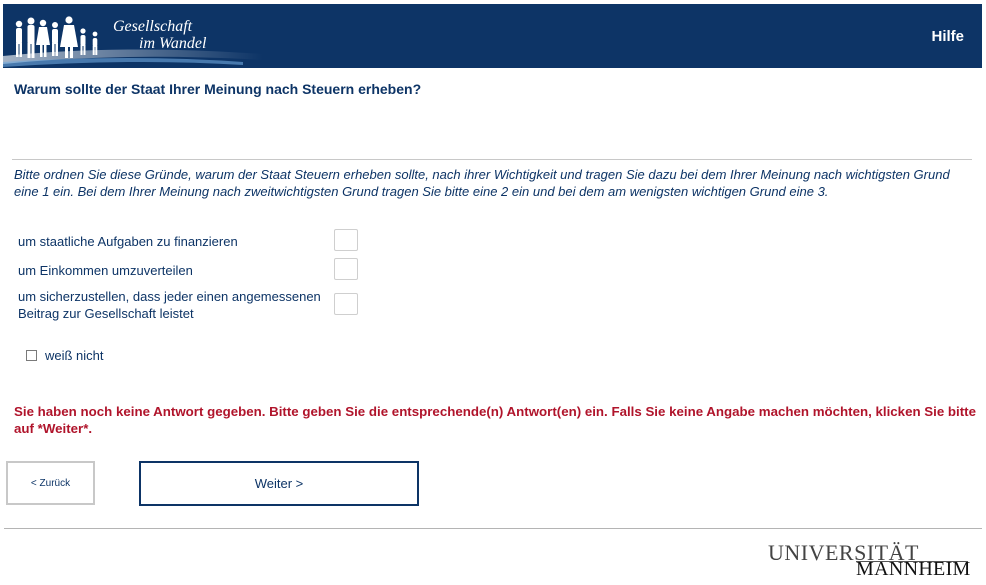  Describe the element at coordinates (31, 355) in the screenshot. I see `dont-know-checkbox` at that location.